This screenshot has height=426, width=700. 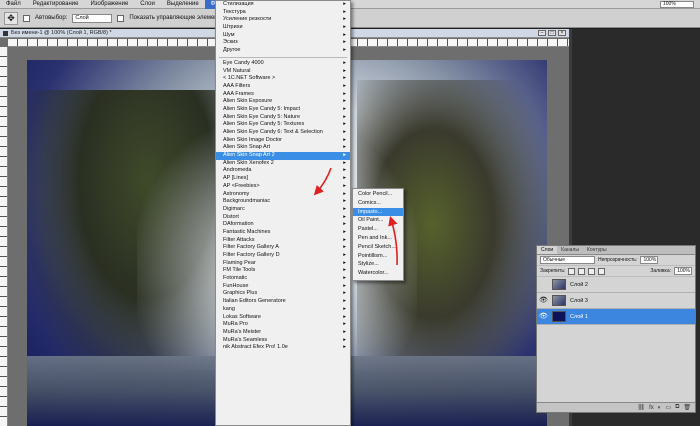 What do you see at coordinates (283, 28) in the screenshot?
I see `filter-menu-item: Штрихи` at bounding box center [283, 28].